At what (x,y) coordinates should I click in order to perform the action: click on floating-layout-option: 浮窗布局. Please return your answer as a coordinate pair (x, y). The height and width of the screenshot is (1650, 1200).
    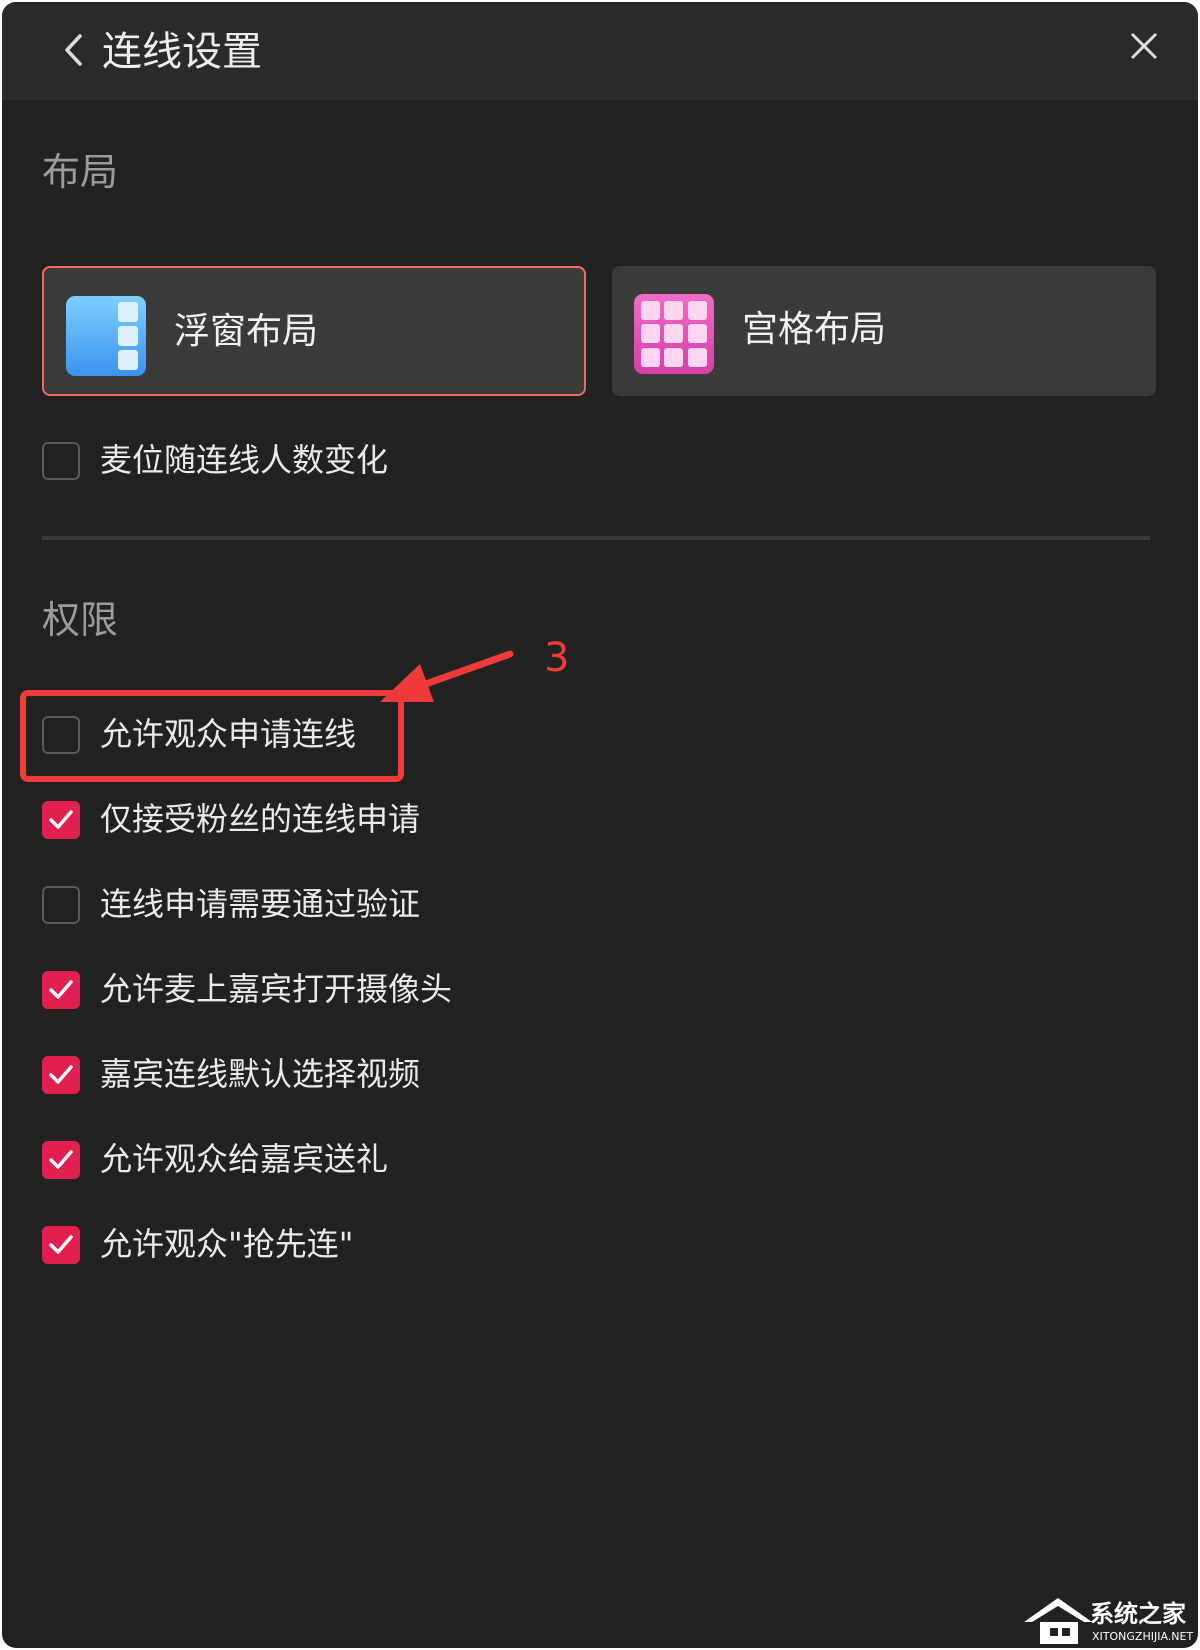
    Looking at the image, I should click on (314, 331).